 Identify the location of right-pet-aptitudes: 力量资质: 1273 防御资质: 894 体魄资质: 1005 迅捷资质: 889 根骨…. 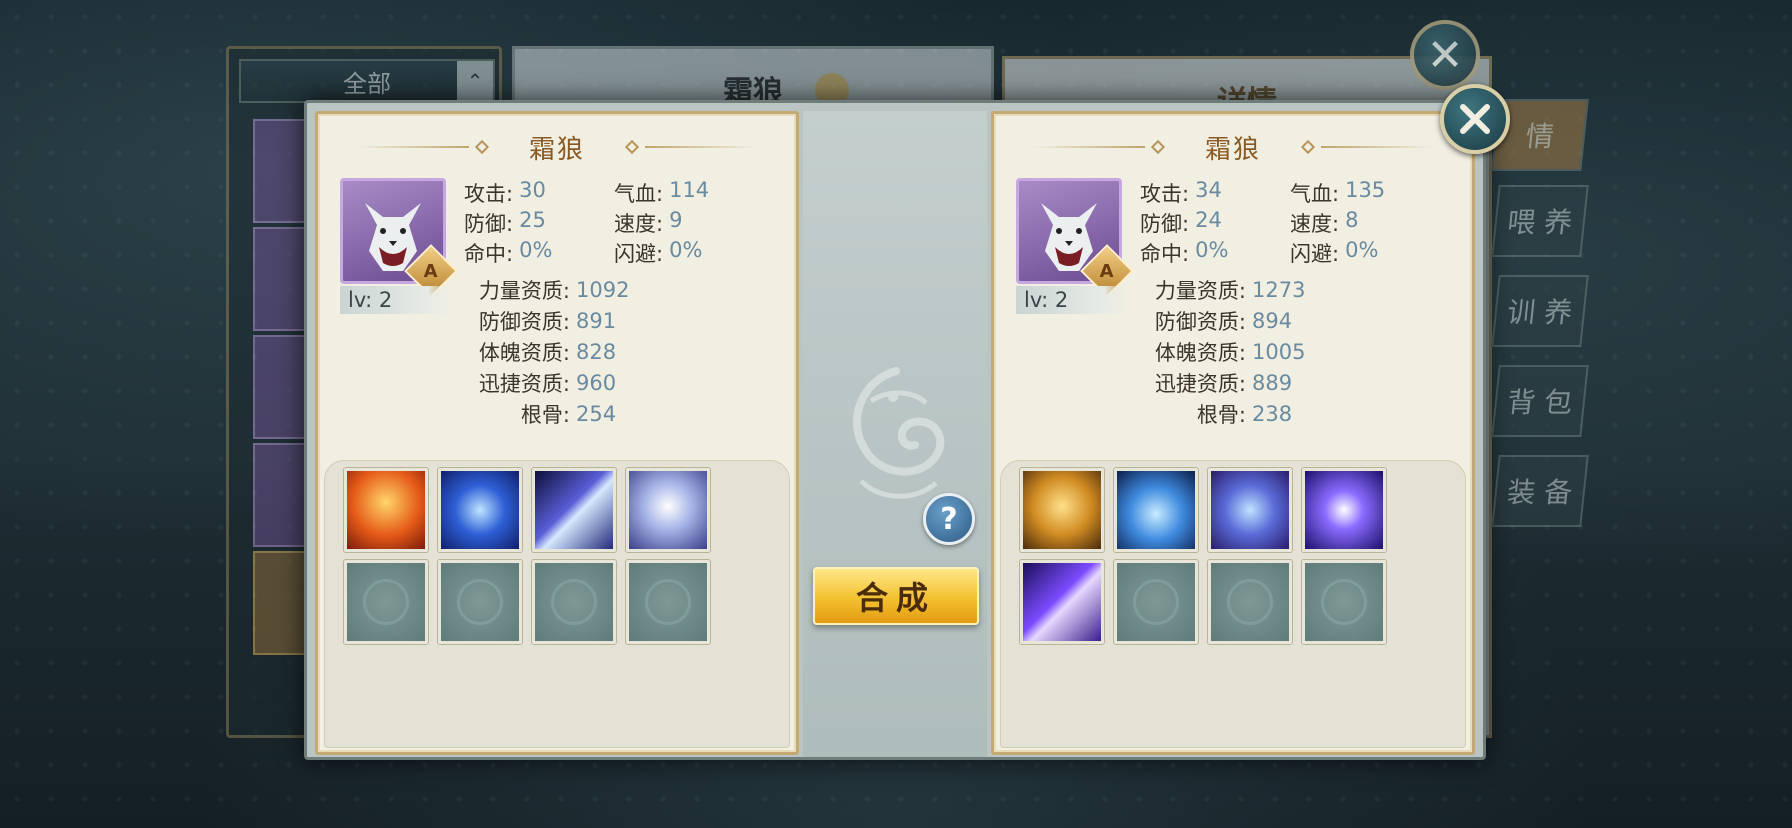
(1230, 352).